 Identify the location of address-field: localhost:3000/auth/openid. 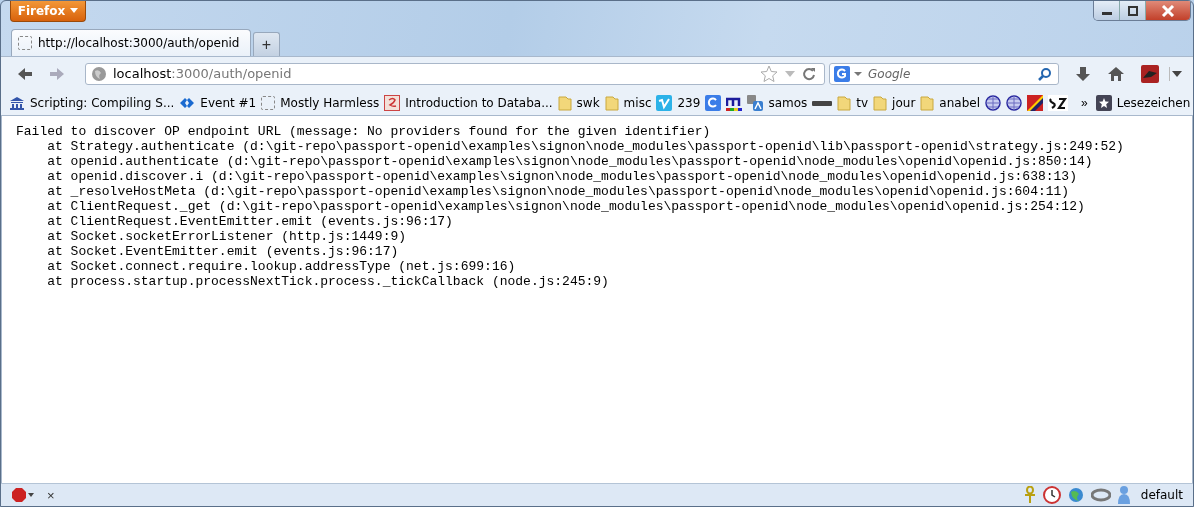
(455, 73).